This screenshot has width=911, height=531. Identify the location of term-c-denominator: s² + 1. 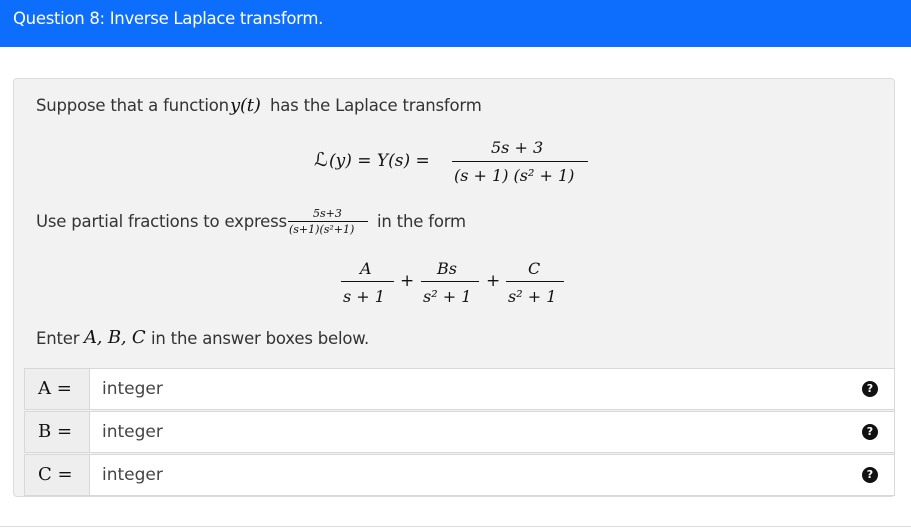
(532, 296).